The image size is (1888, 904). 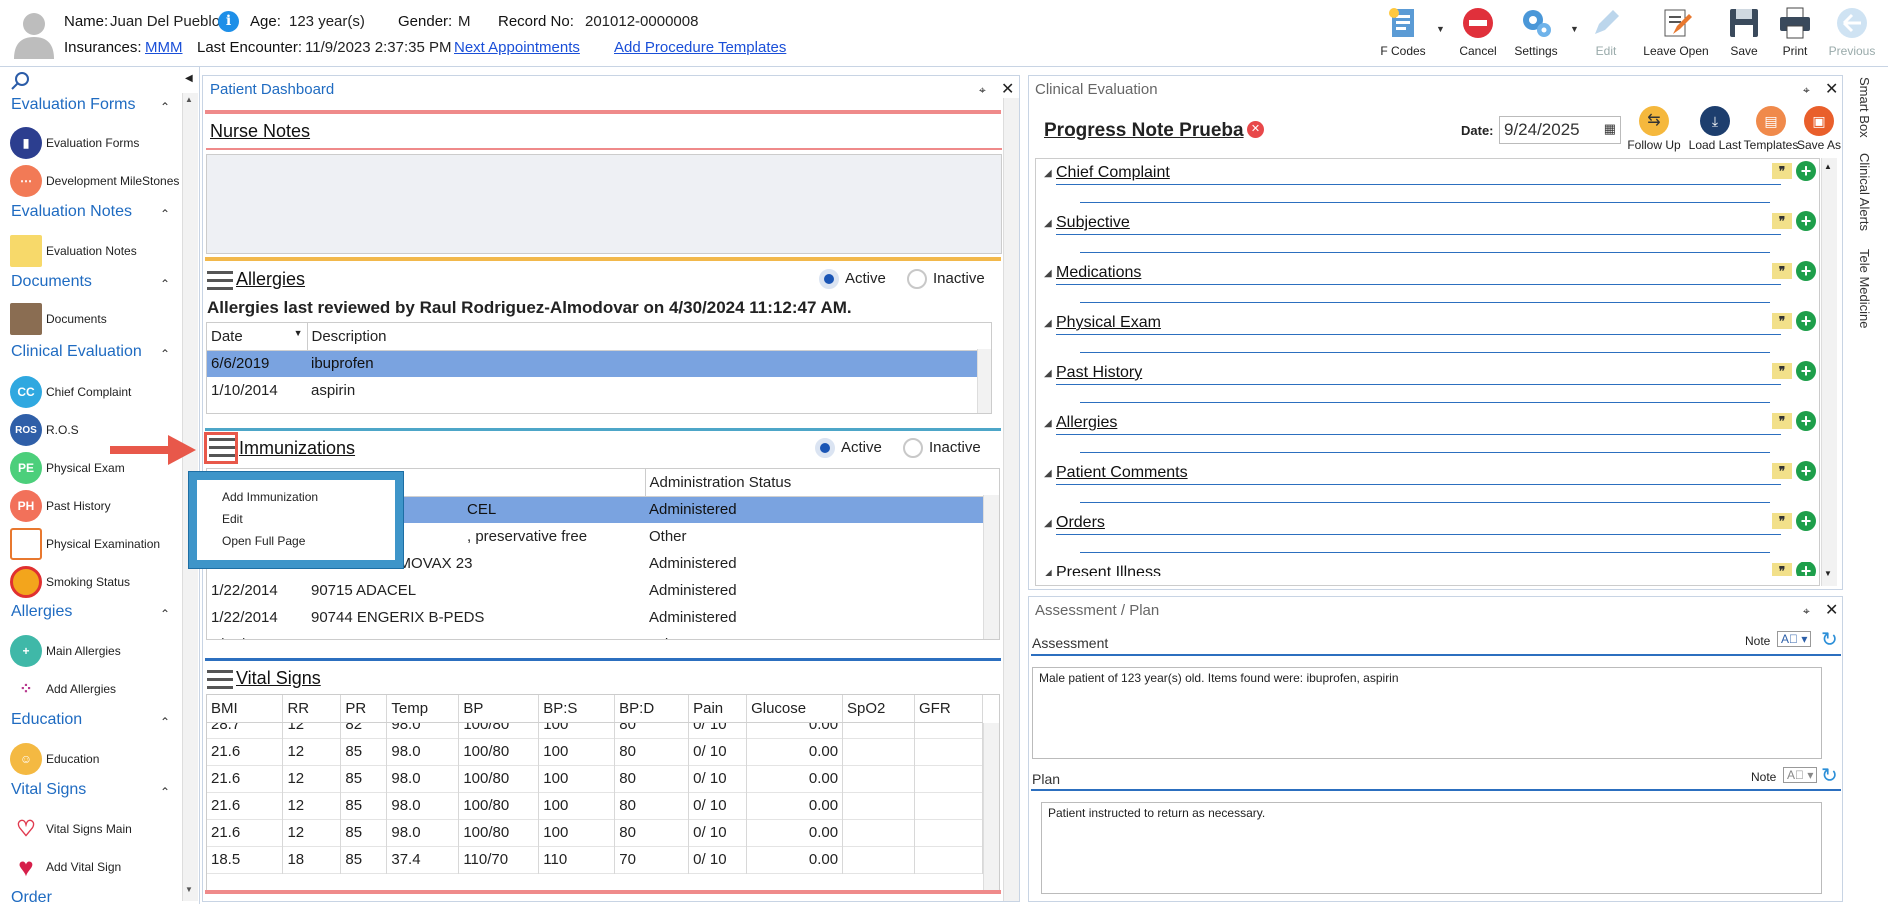 What do you see at coordinates (1434, 236) in the screenshot?
I see `clinical-section: ◢ Subjective ❞ +` at bounding box center [1434, 236].